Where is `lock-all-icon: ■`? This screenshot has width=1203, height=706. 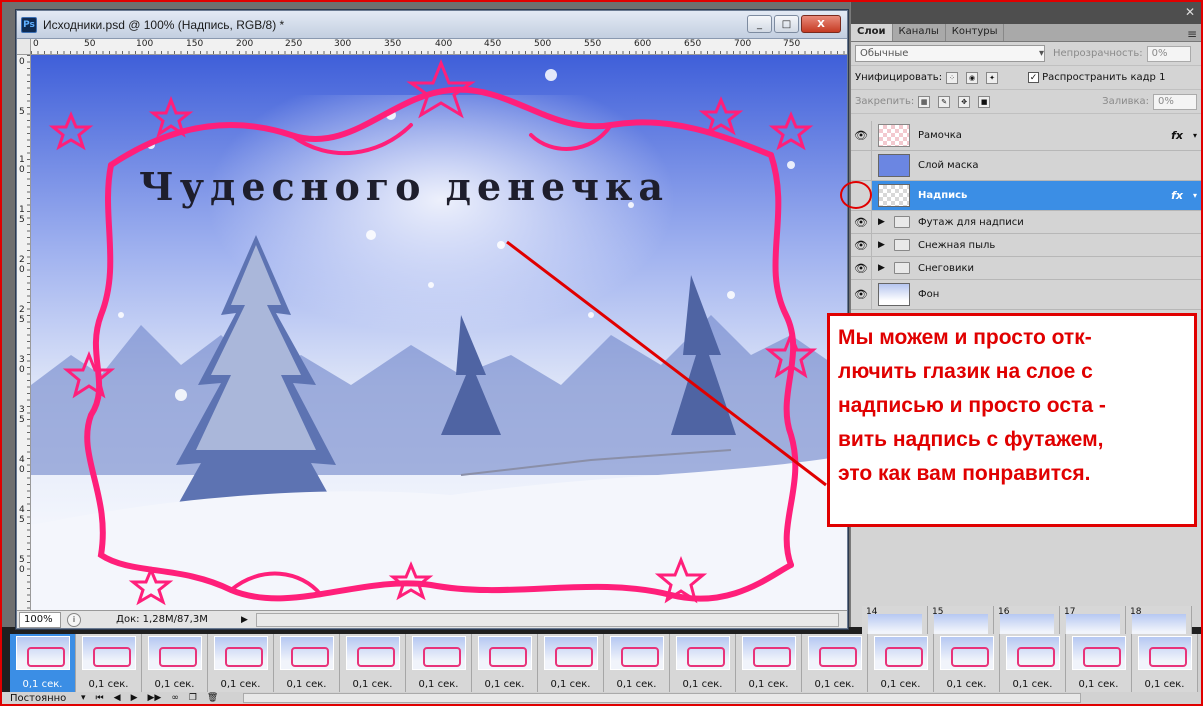 lock-all-icon: ■ is located at coordinates (984, 101).